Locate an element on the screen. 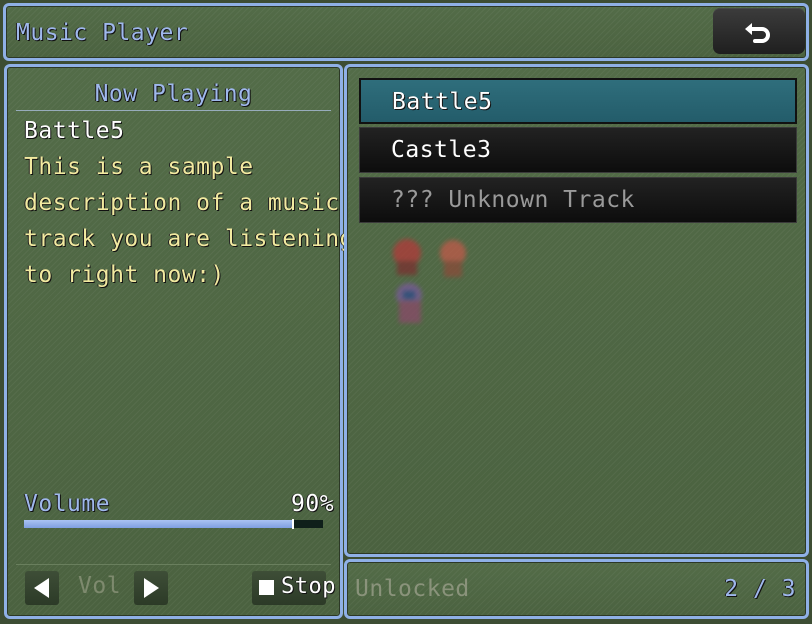 This screenshot has height=624, width=812. window-title: Music Player is located at coordinates (102, 33).